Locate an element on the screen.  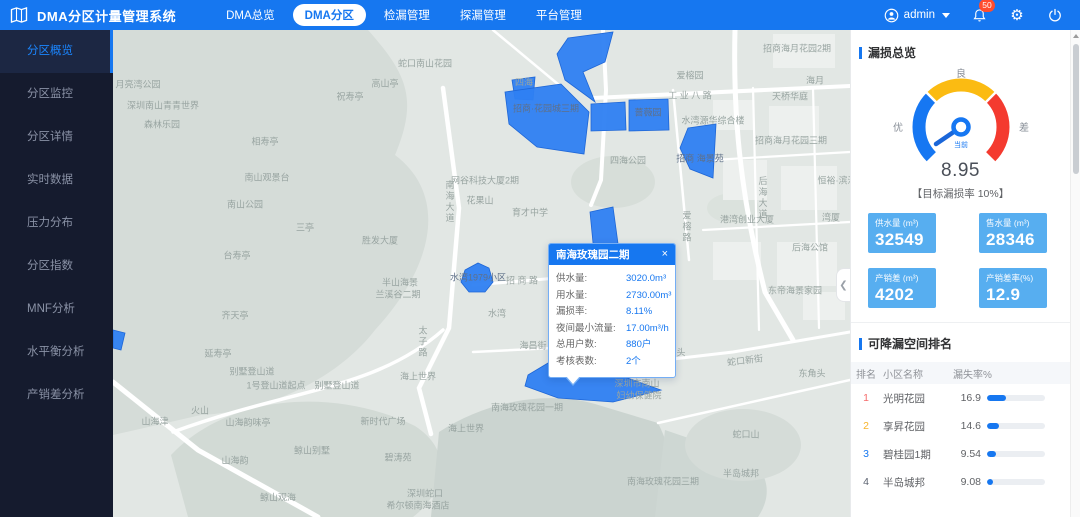
sidebar-item-3: 实时数据 is located at coordinates (56, 180).